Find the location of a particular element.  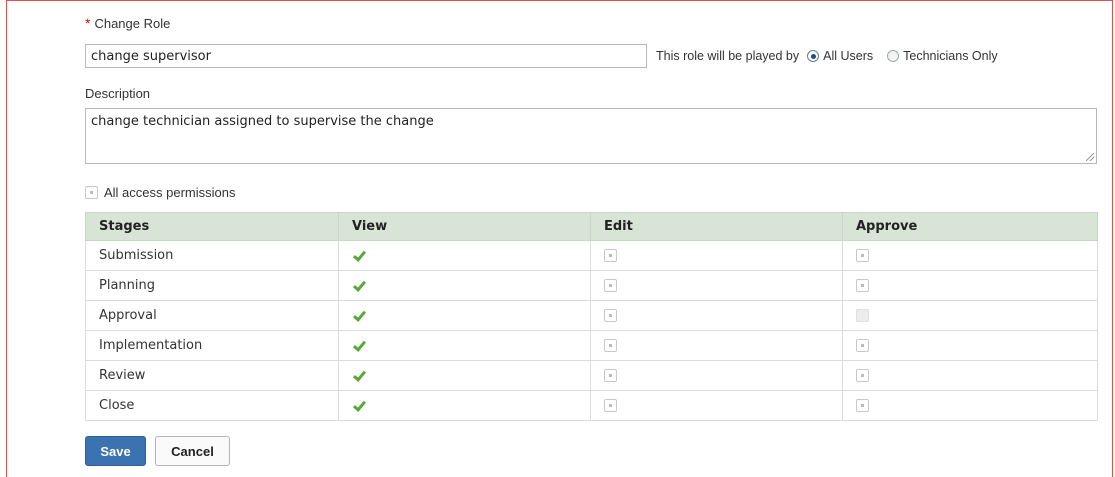

save-button: Save is located at coordinates (115, 451).